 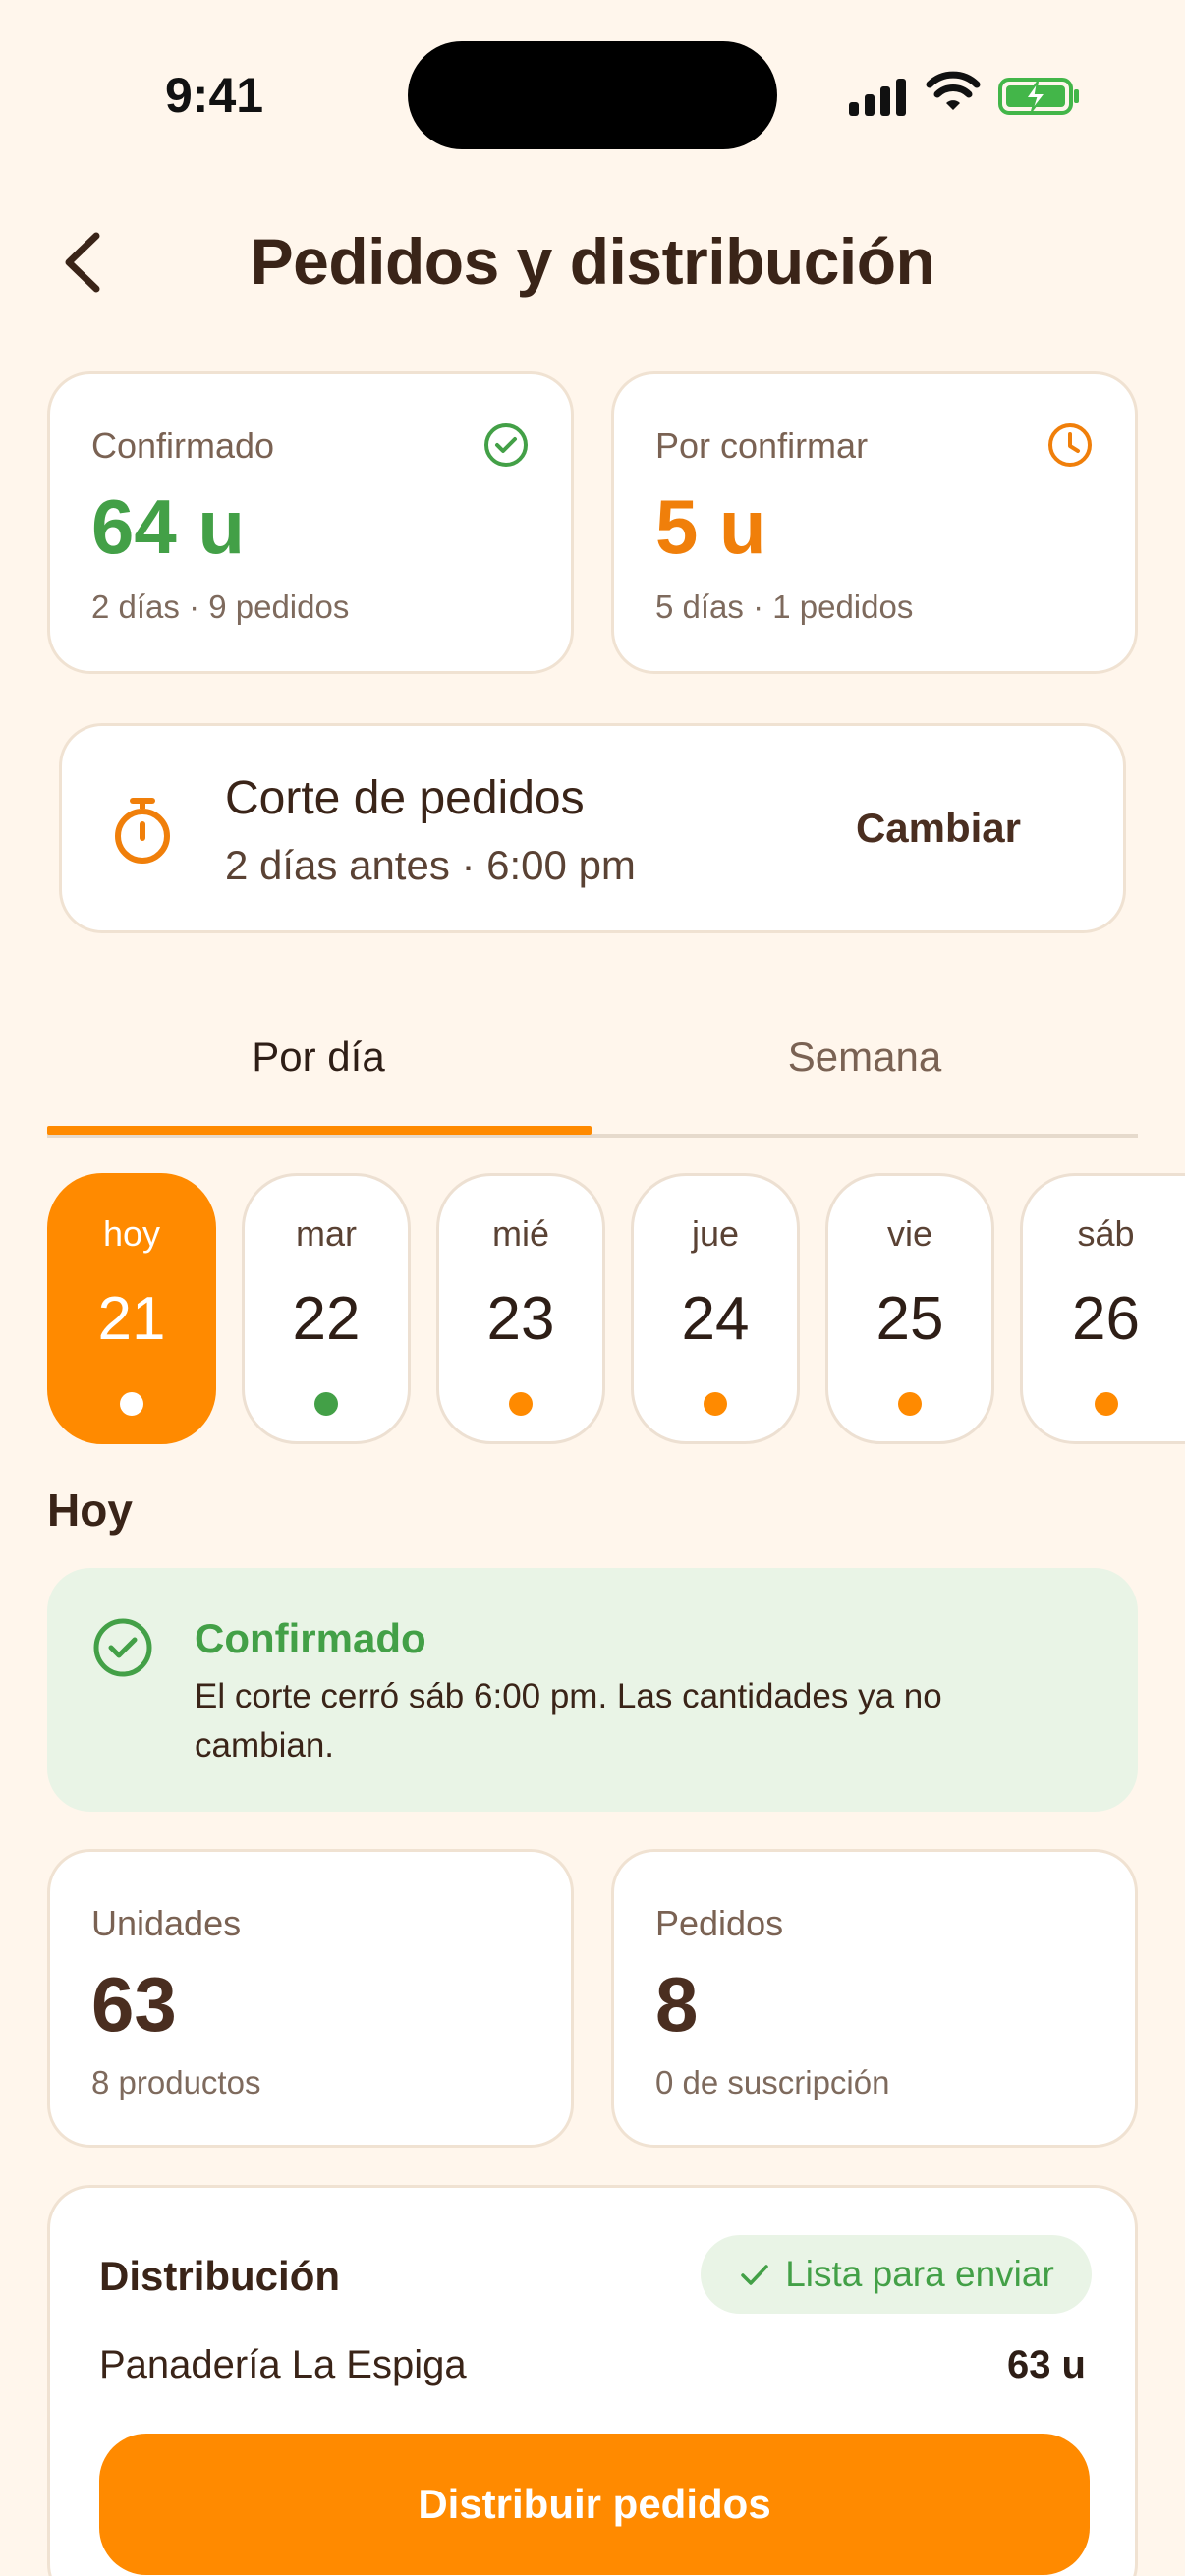 I want to click on units-label: Unidades, so click(x=167, y=1923).